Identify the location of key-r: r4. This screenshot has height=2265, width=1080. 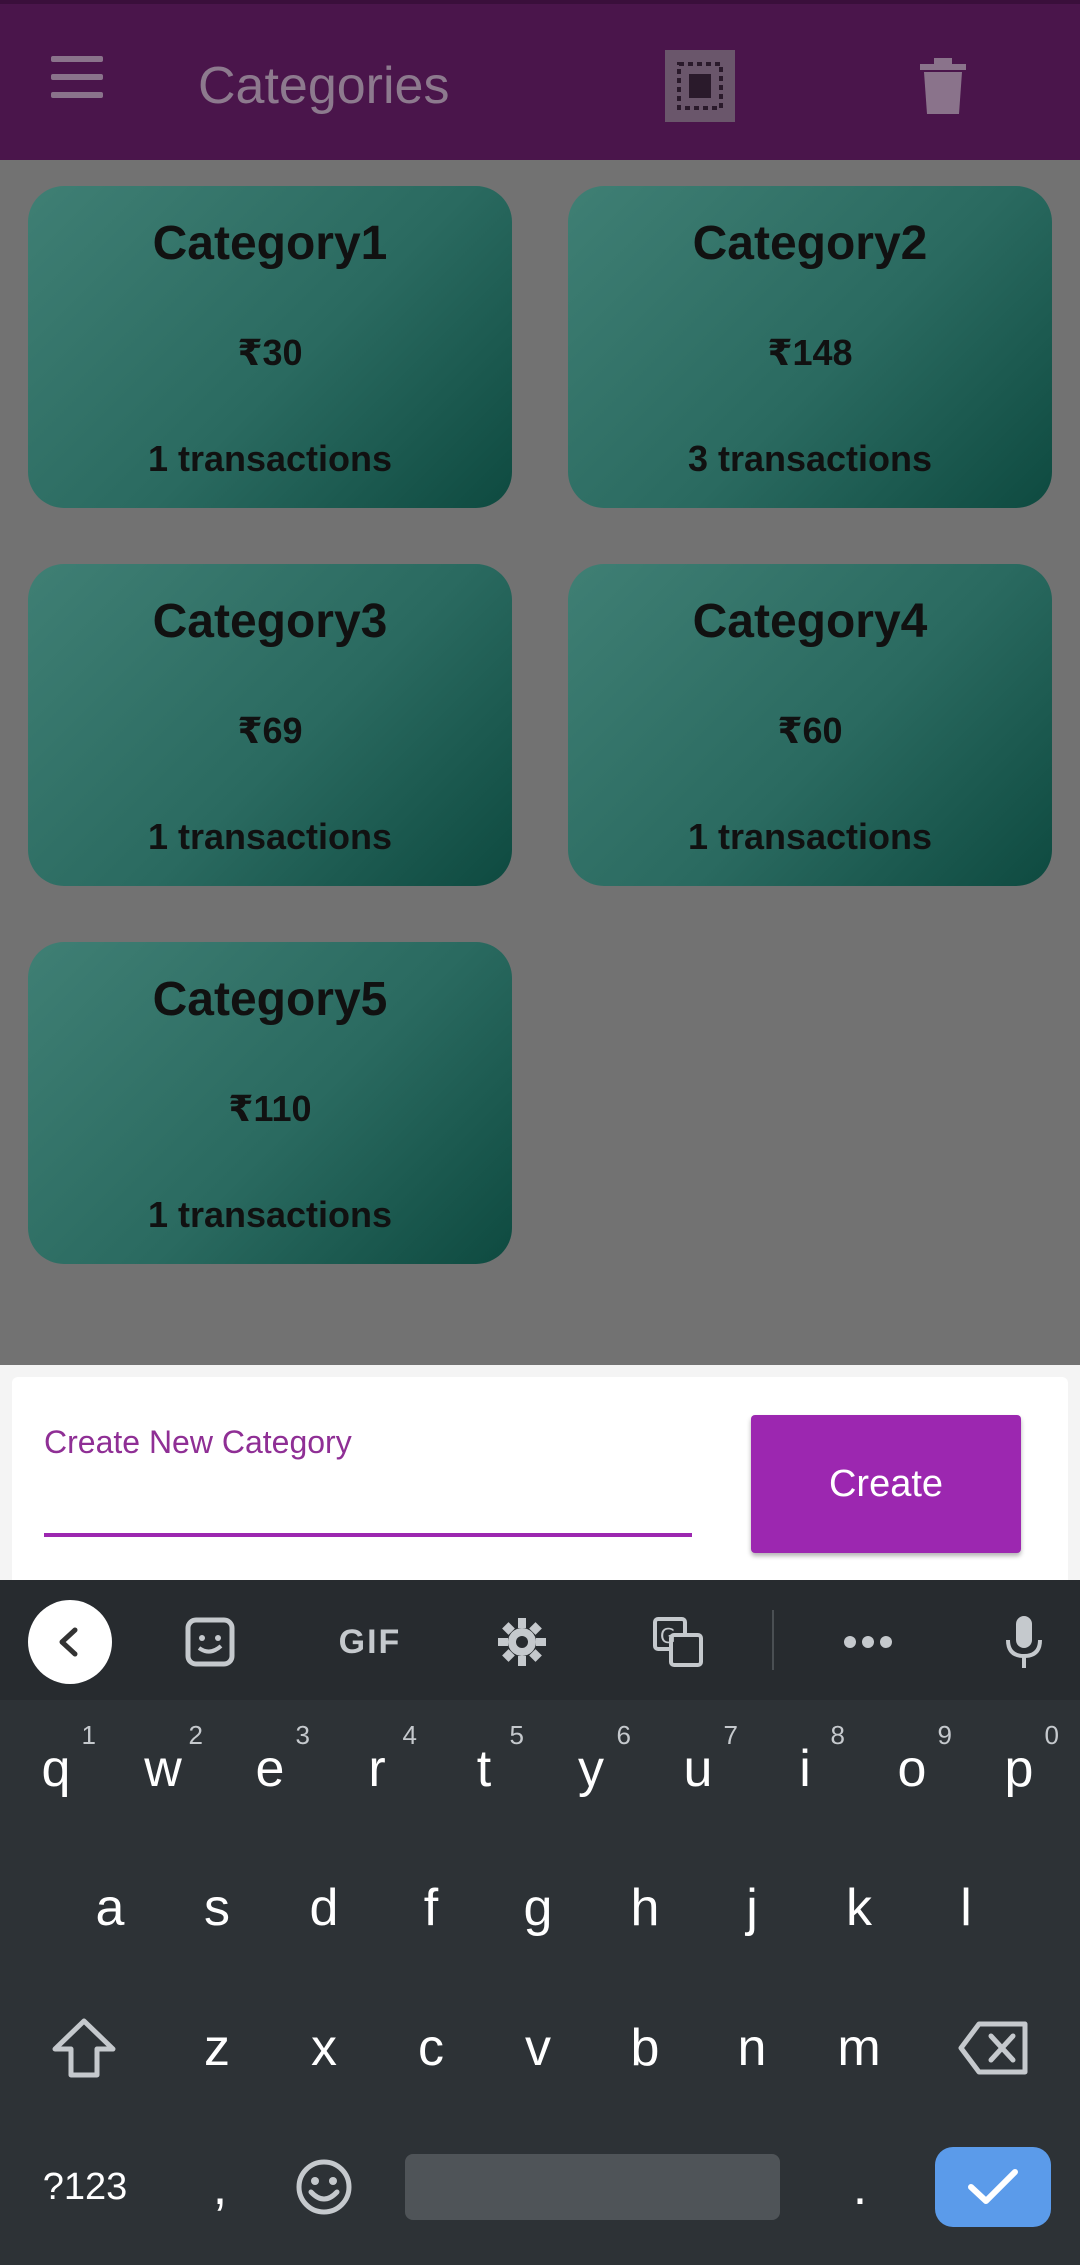
(377, 1769).